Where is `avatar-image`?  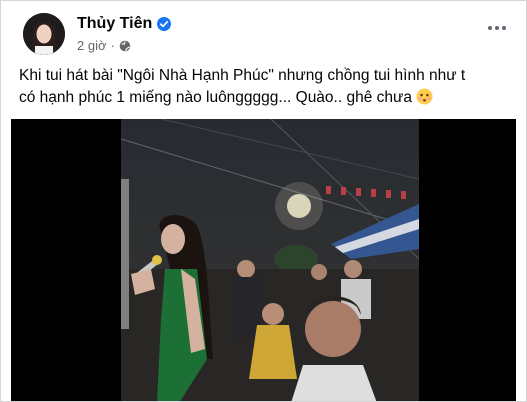
avatar-image is located at coordinates (44, 34).